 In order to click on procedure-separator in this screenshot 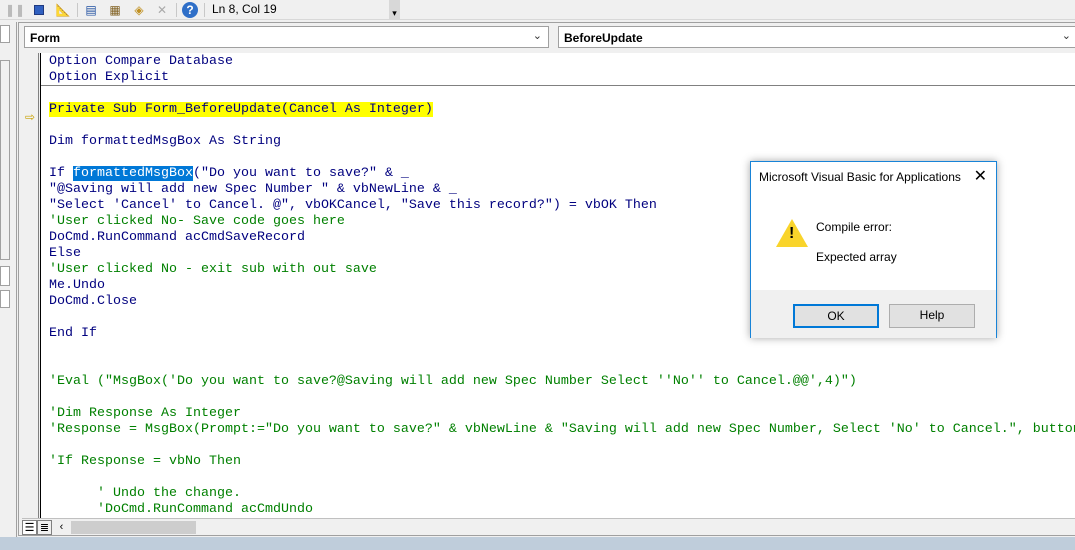, I will do `click(558, 85)`.